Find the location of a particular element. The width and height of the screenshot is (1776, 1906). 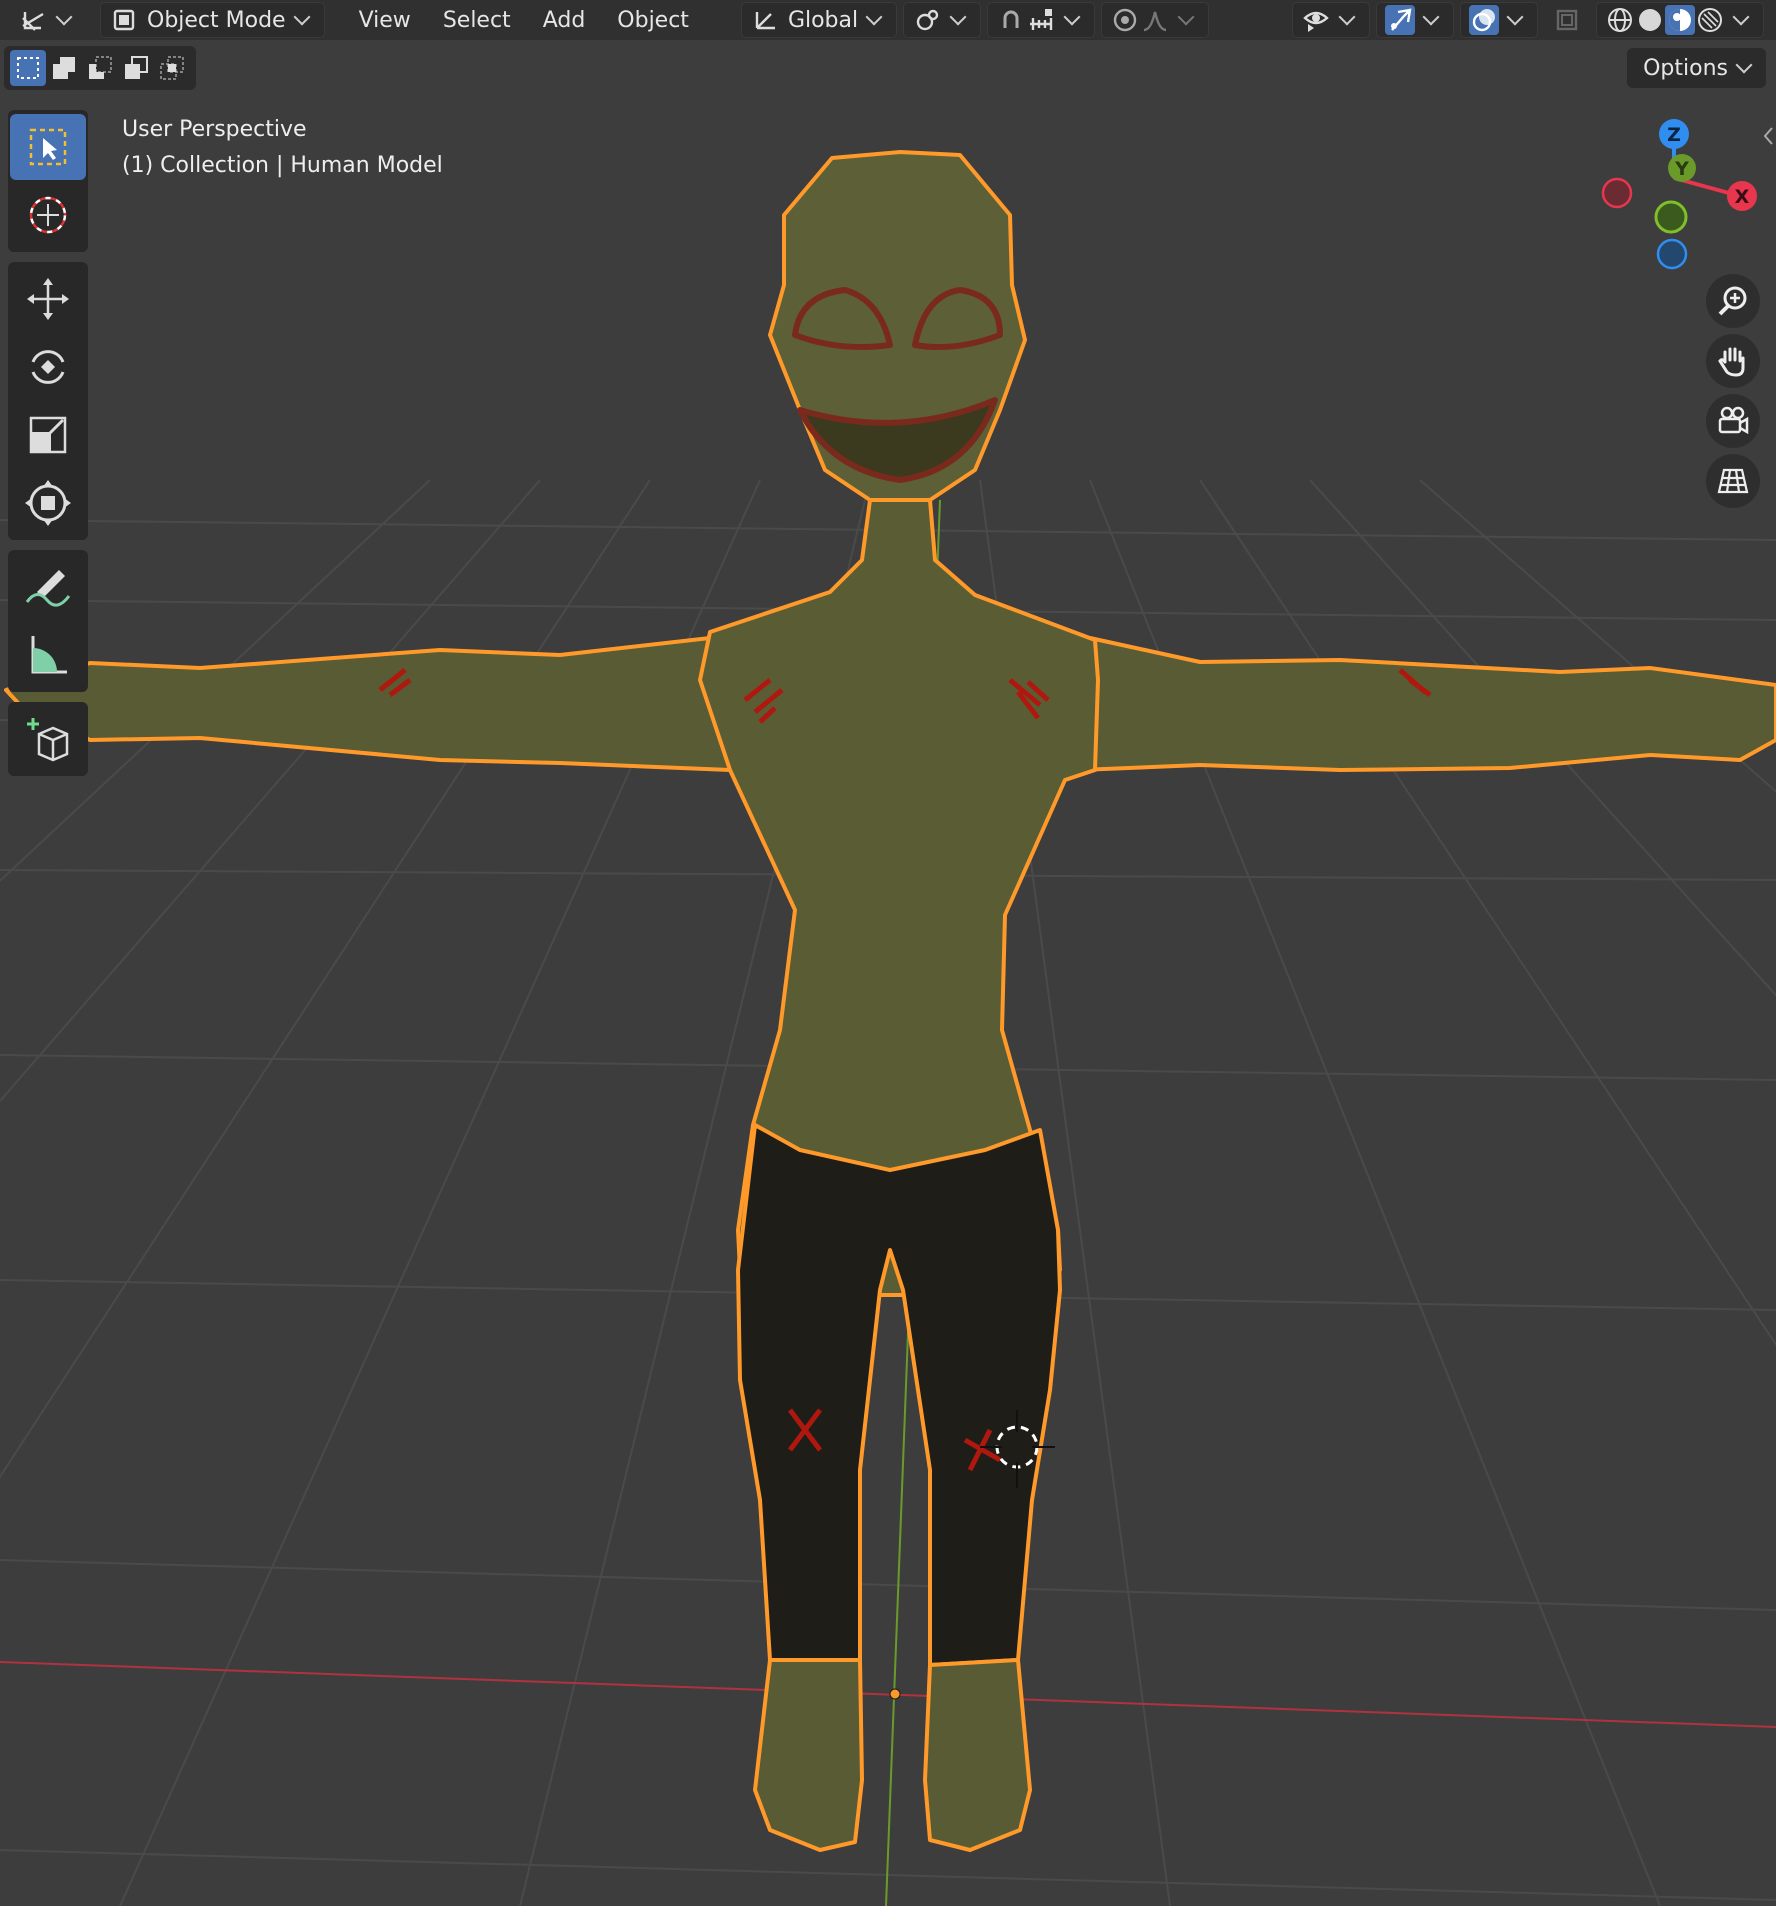

object-origin is located at coordinates (895, 1694).